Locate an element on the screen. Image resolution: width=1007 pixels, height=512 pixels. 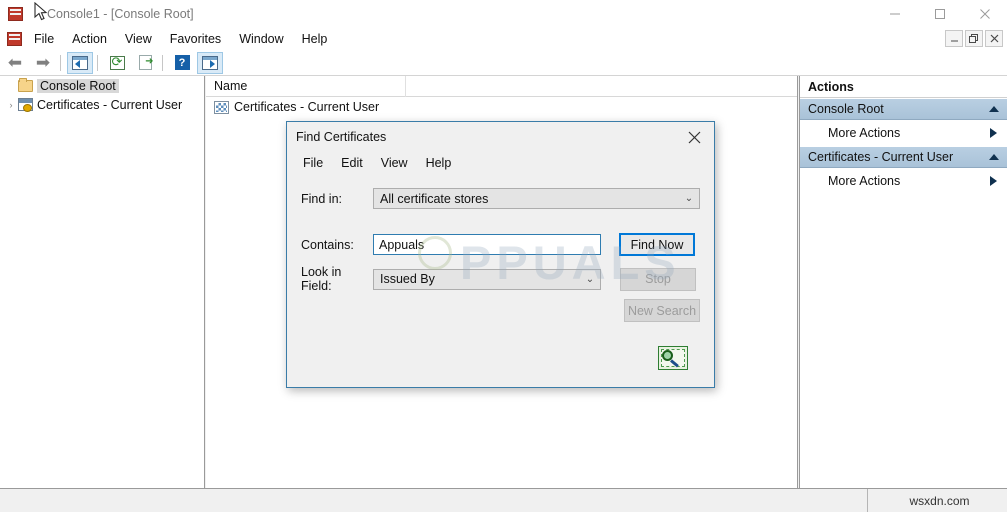
status-bar: wsxdn.com is located at coordinates (503, 500).